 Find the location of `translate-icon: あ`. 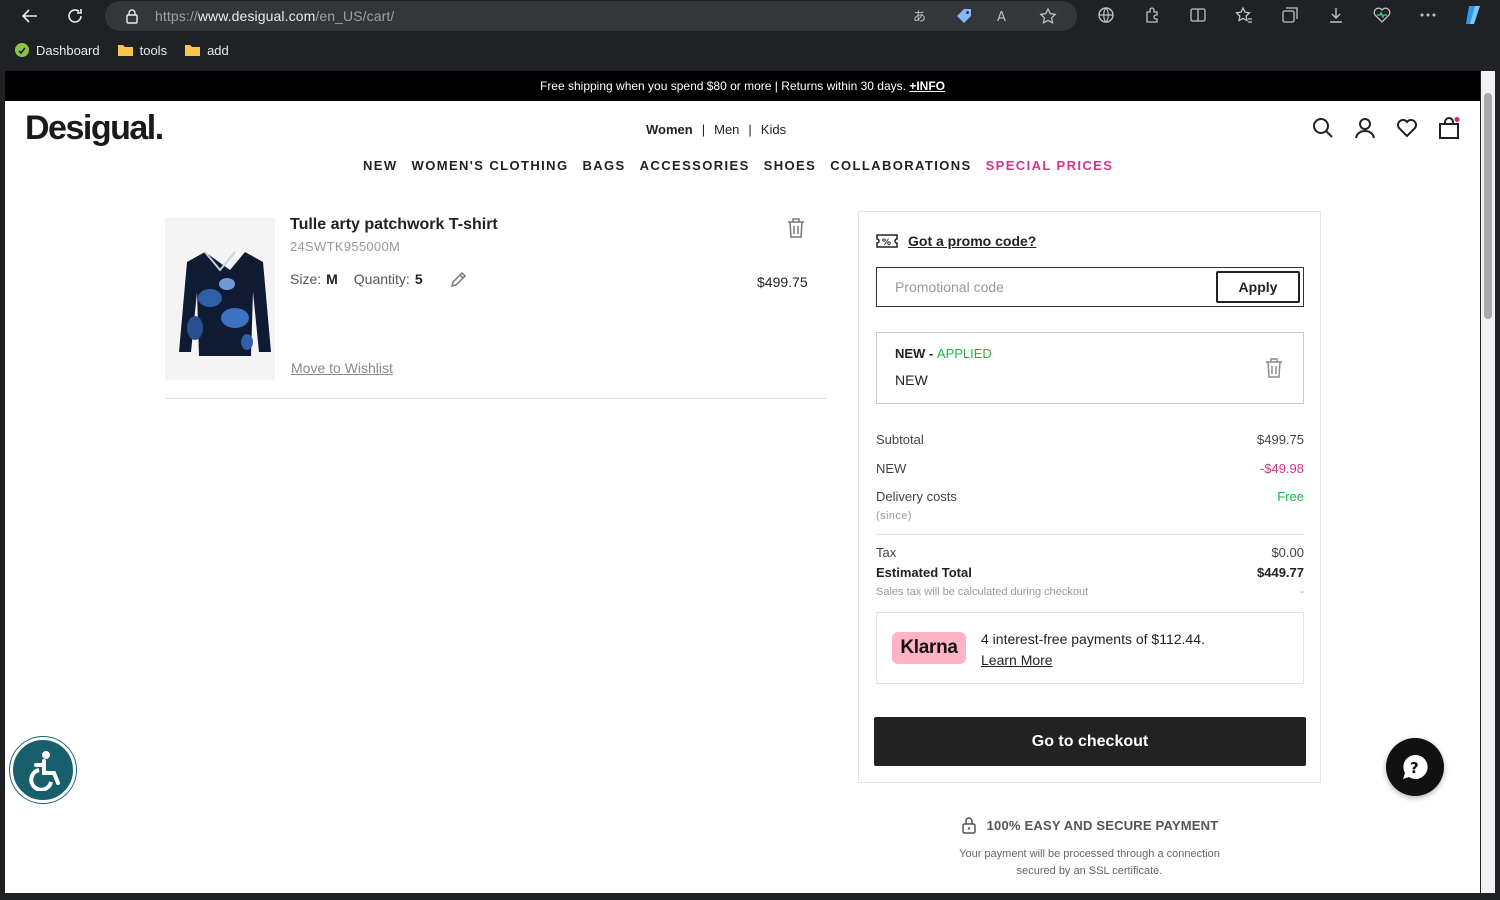

translate-icon: あ is located at coordinates (922, 16).